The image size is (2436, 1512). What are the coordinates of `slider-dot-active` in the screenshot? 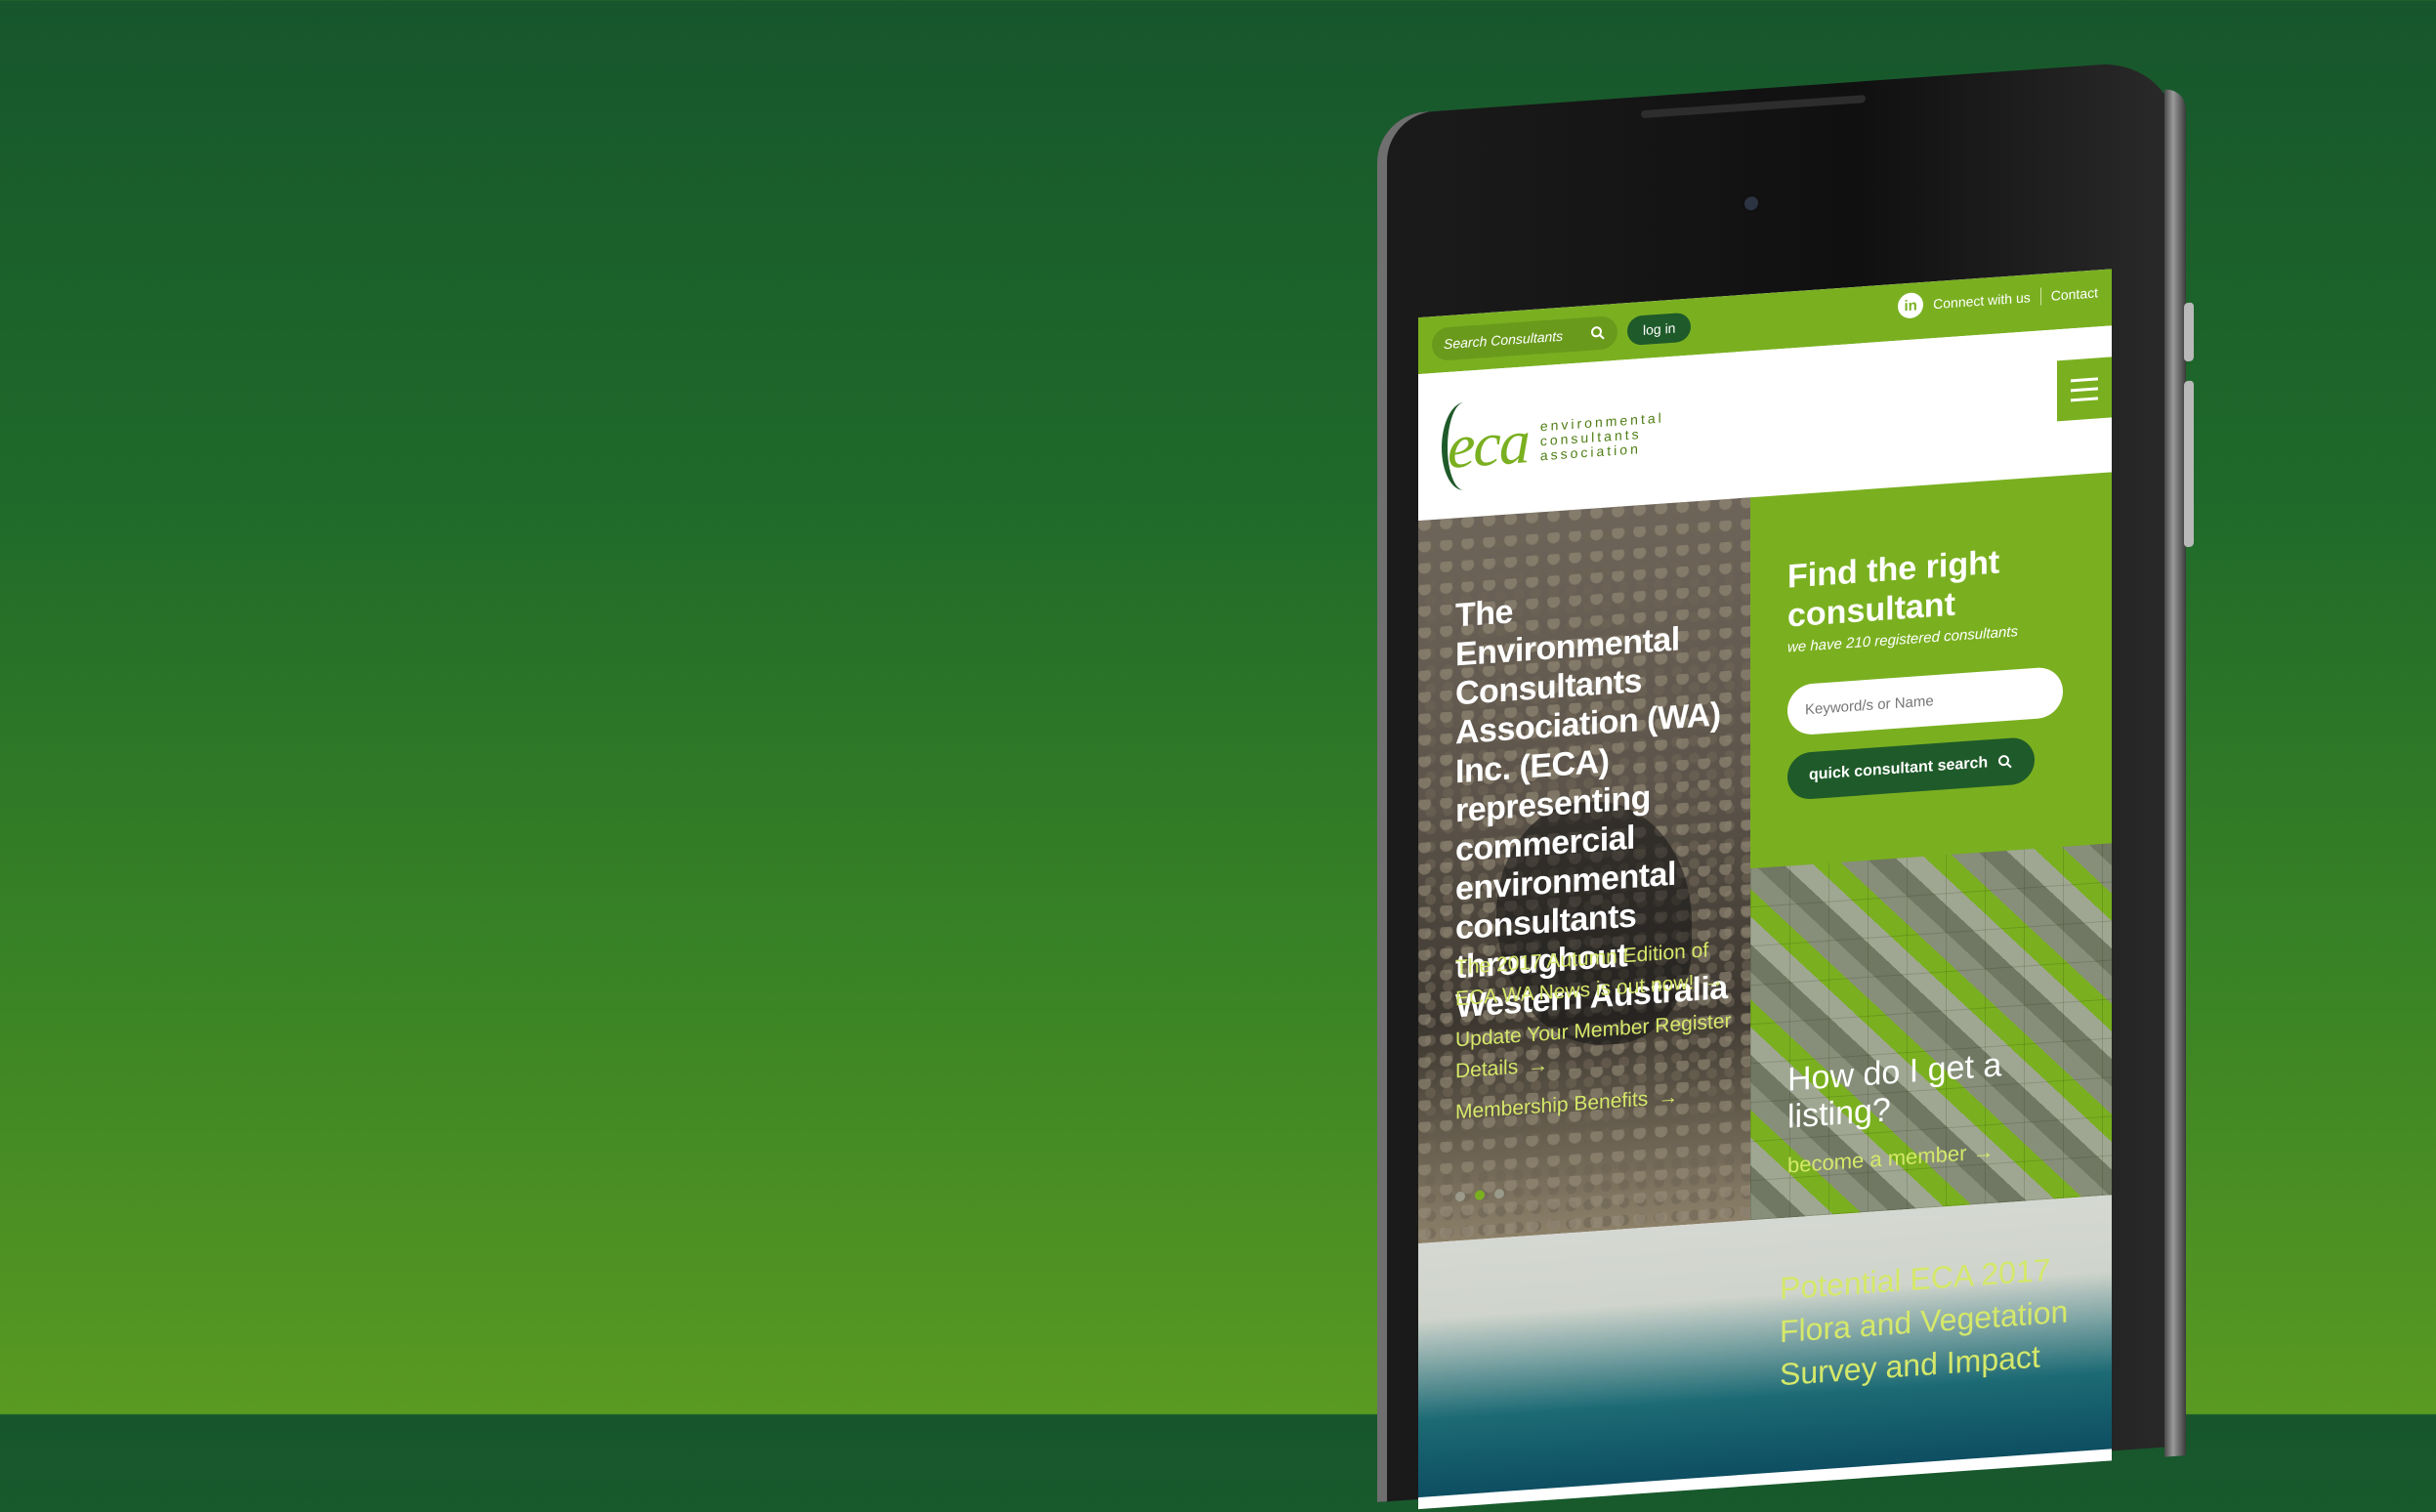 It's located at (1480, 1195).